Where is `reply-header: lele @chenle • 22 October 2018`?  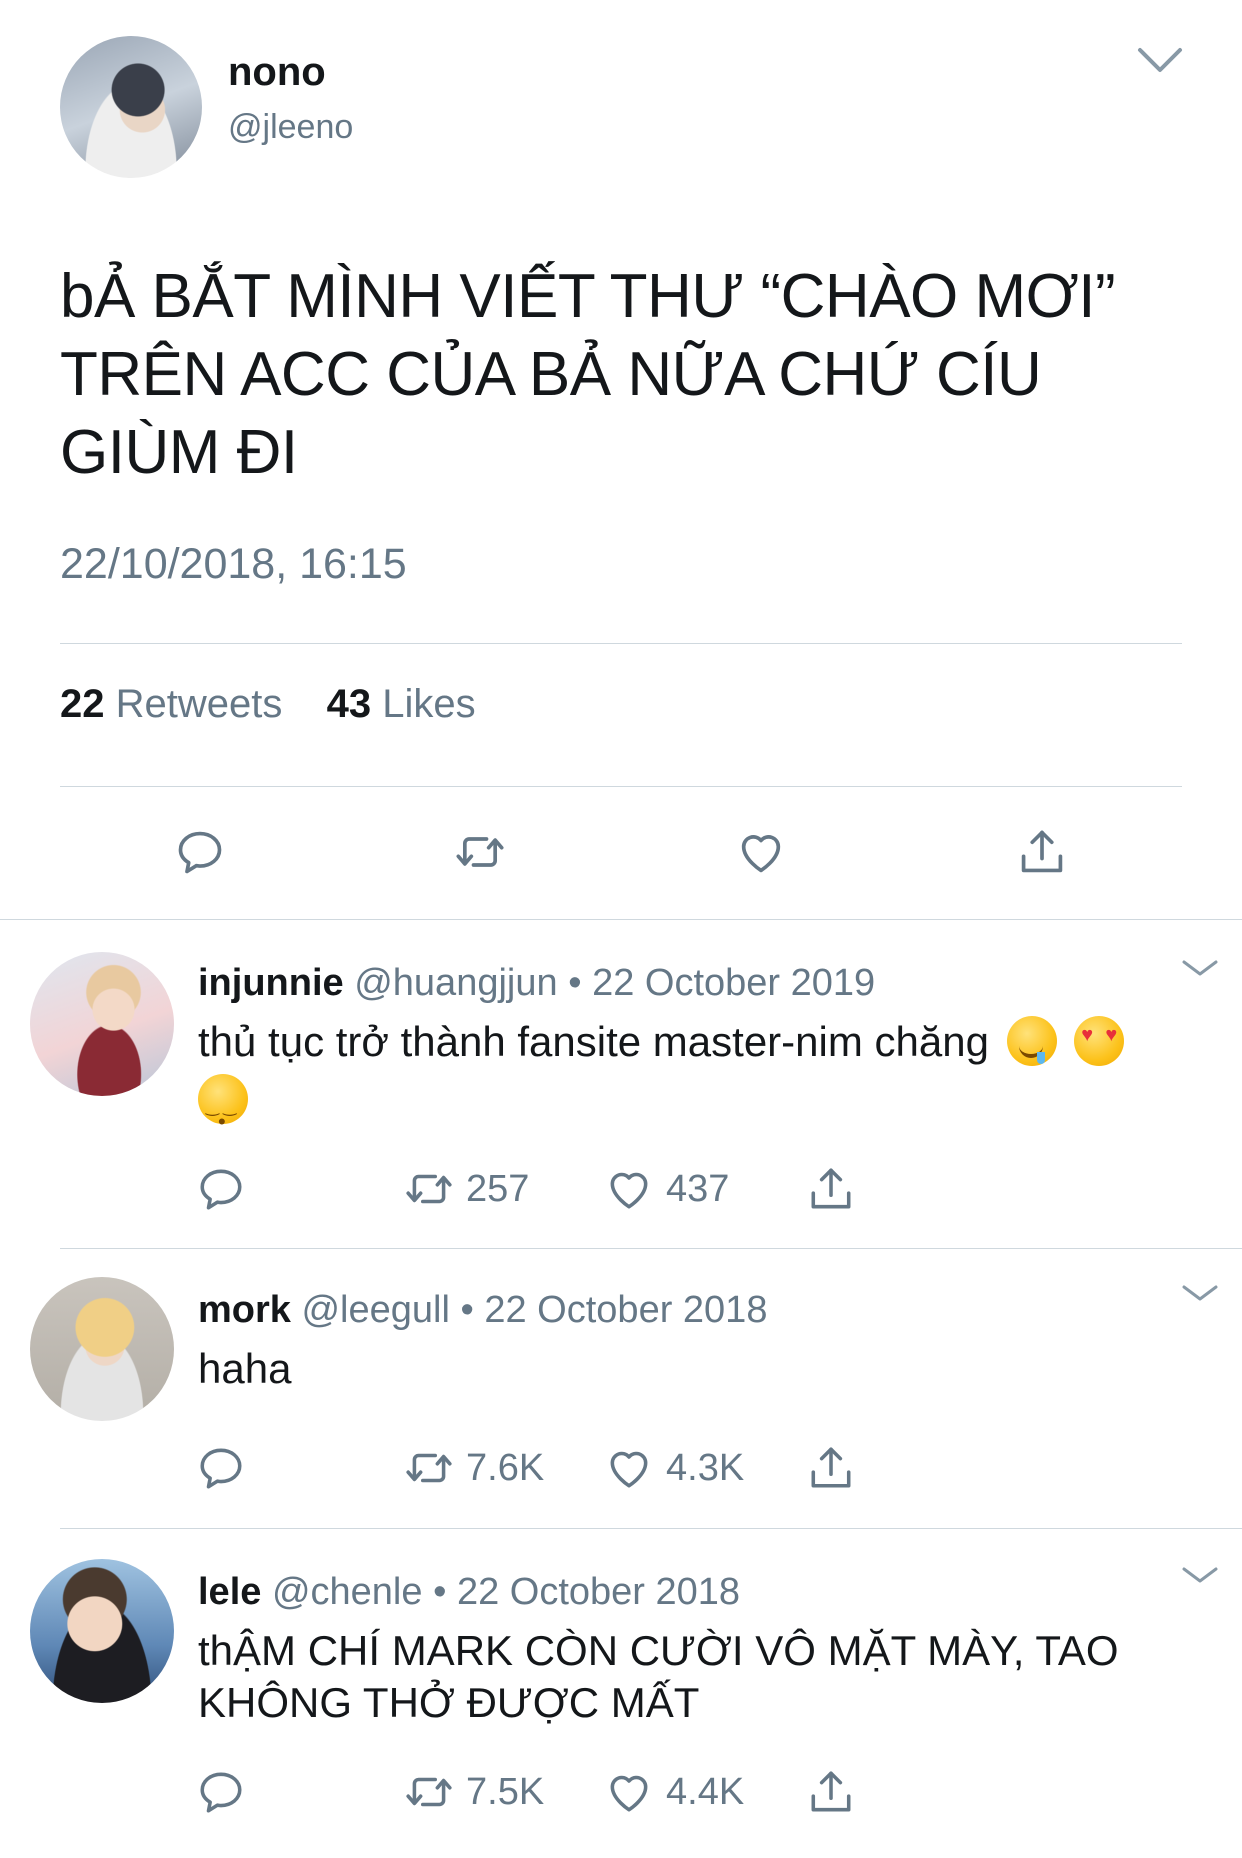 reply-header: lele @chenle • 22 October 2018 is located at coordinates (469, 1592).